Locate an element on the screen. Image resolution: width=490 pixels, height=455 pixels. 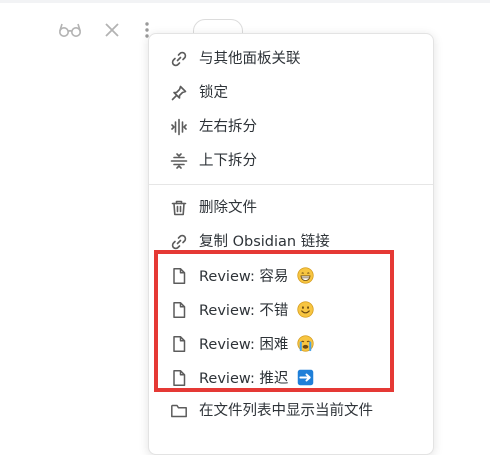
menu-item-label: 上下拆分 is located at coordinates (228, 161).